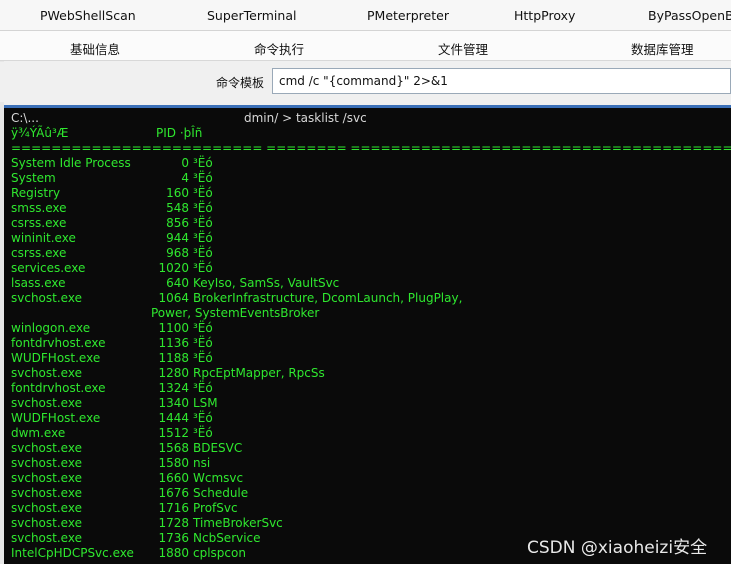 Image resolution: width=731 pixels, height=564 pixels. Describe the element at coordinates (544, 15) in the screenshot. I see `tab-httpproxy: HttpProxy` at that location.